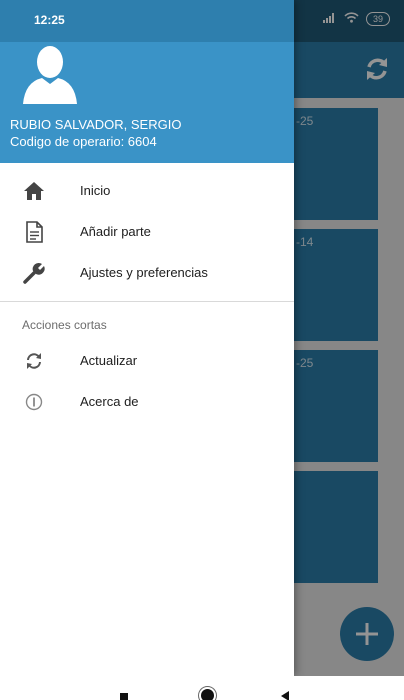  What do you see at coordinates (144, 272) in the screenshot?
I see `menu-item-label: Ajustes y preferencias` at bounding box center [144, 272].